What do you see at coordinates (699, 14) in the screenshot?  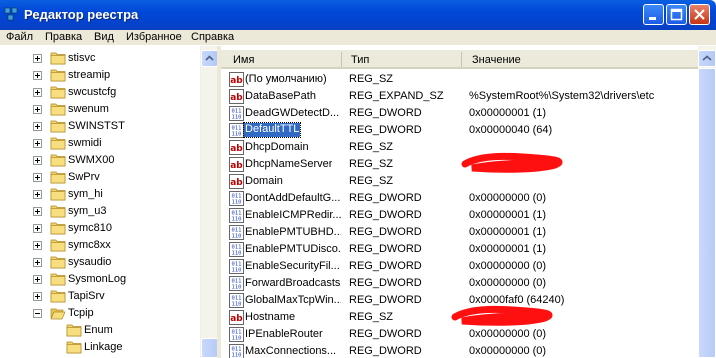 I see `close-button` at bounding box center [699, 14].